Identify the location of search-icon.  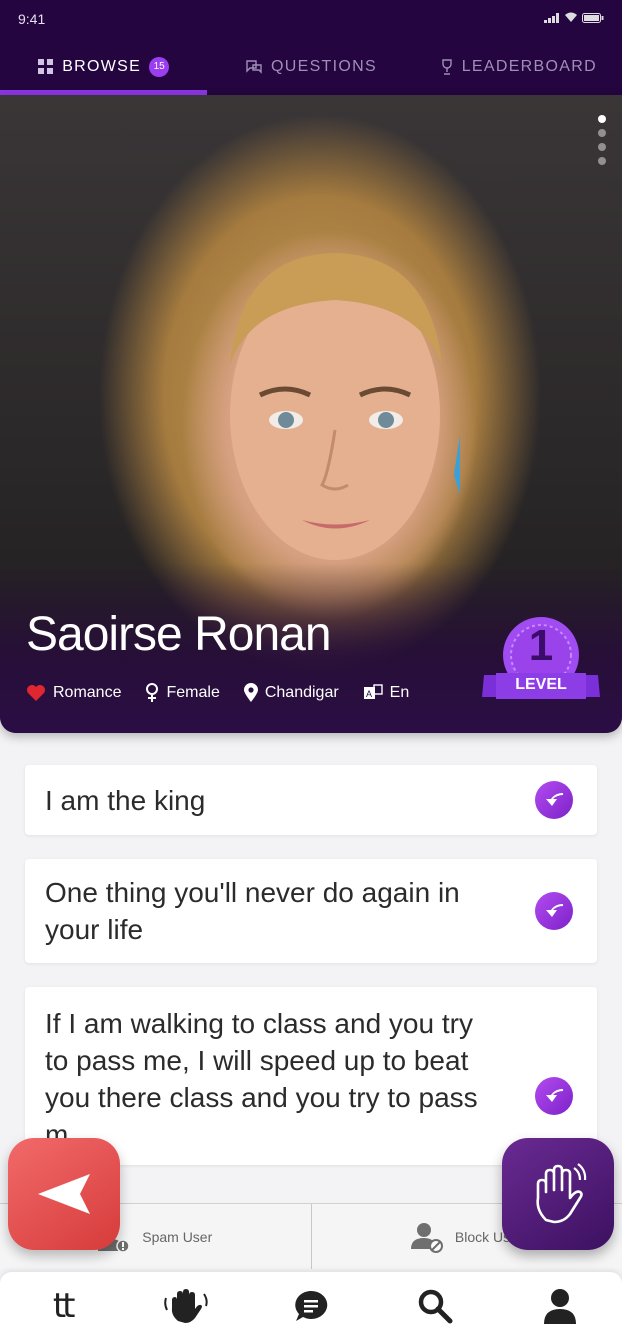
(436, 1306).